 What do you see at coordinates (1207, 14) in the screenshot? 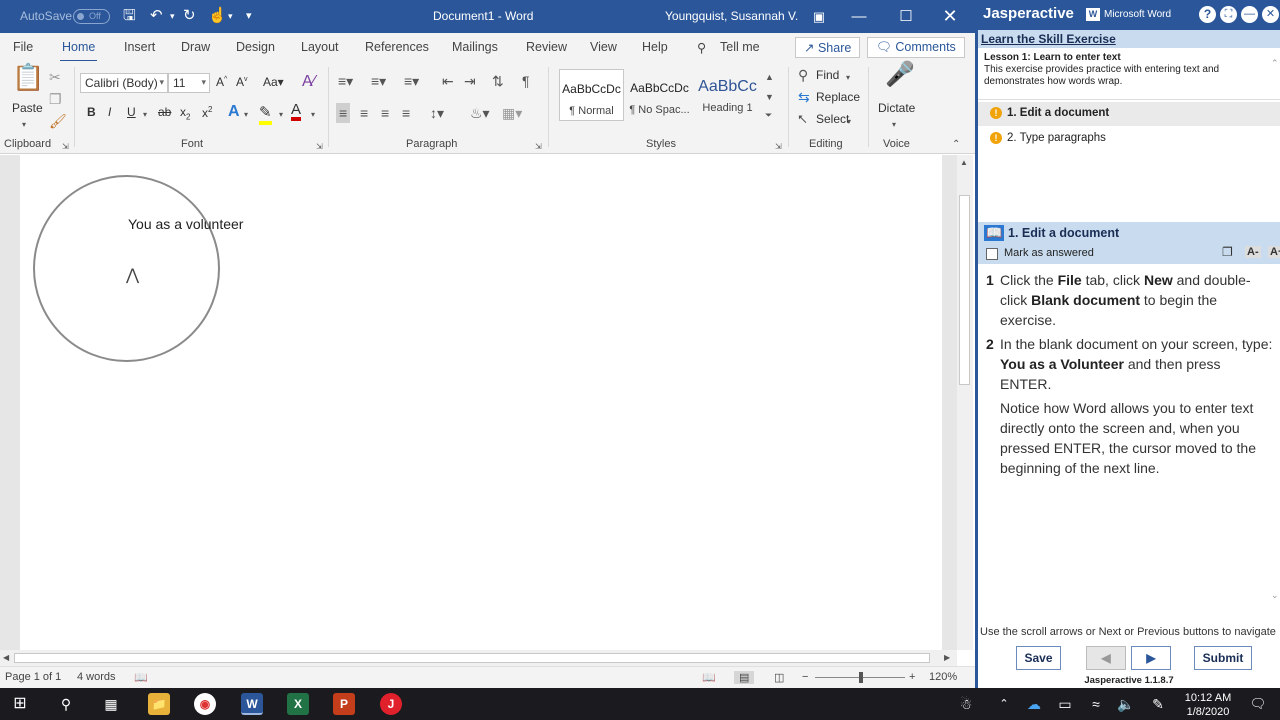
I see `help-icon: ?` at bounding box center [1207, 14].